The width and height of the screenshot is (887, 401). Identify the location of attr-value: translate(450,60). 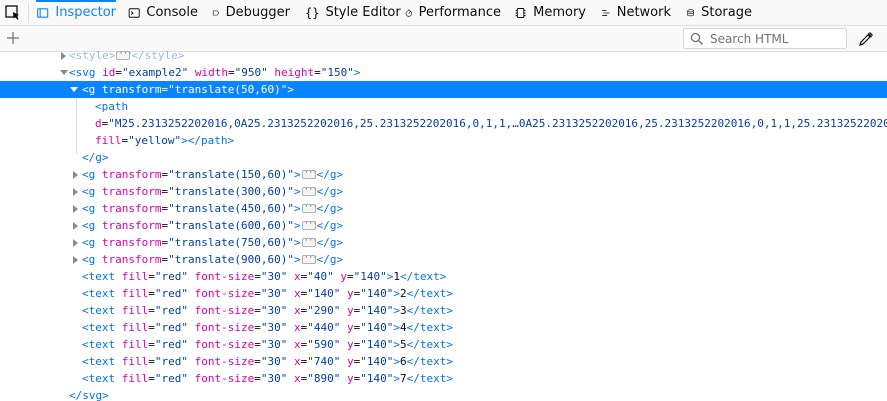
(231, 208).